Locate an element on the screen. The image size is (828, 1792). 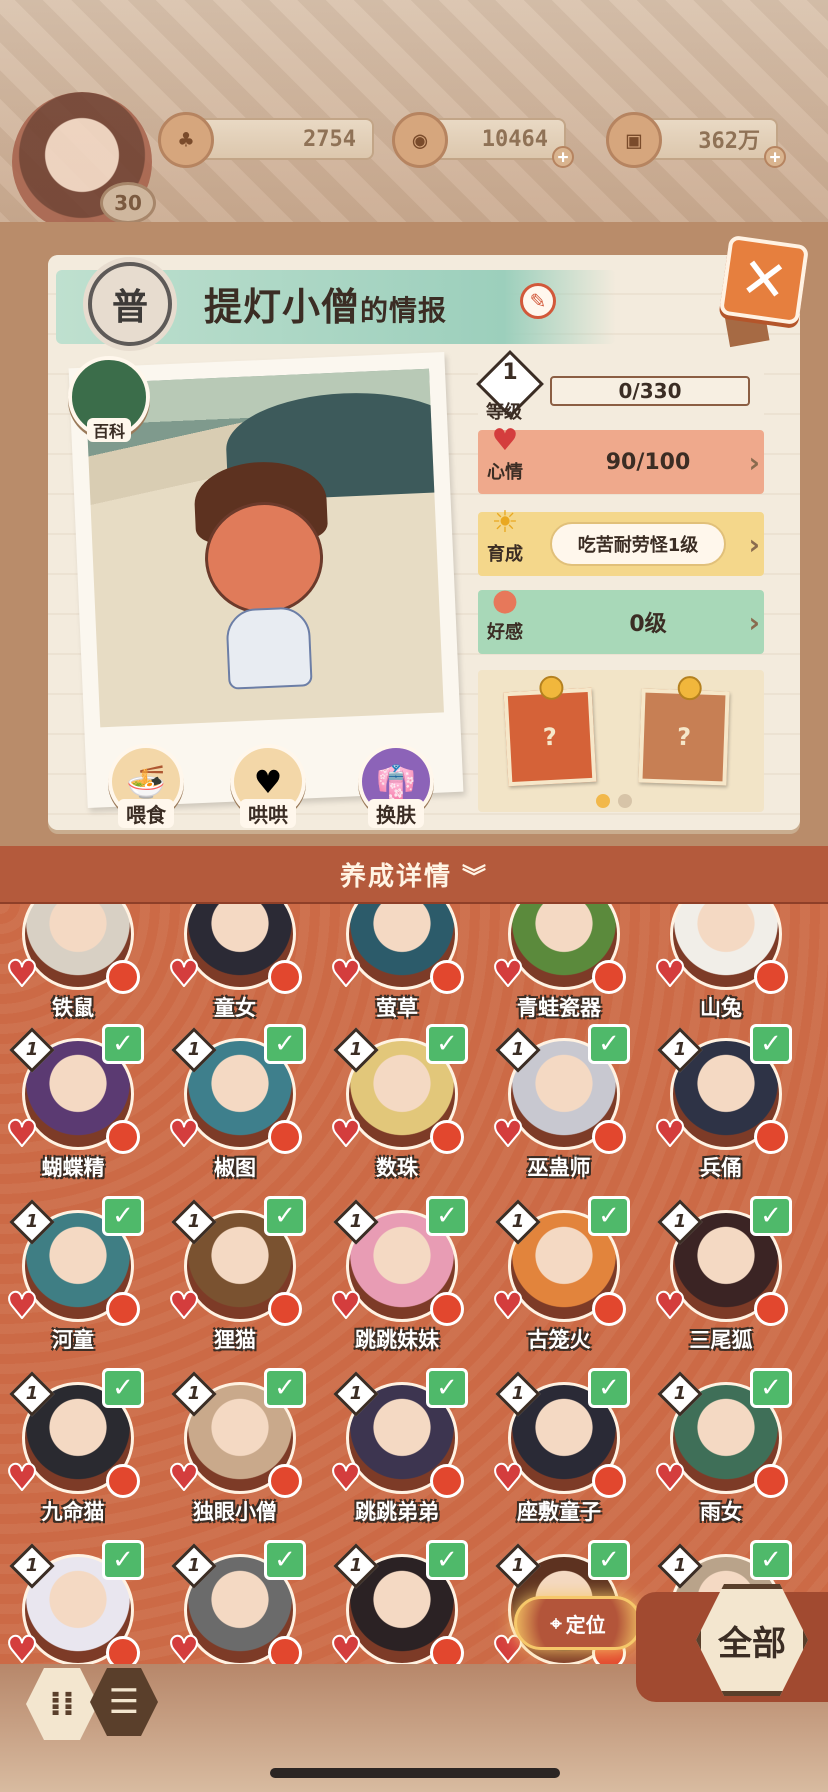
character-cell: ♥ 青蛙瓷器 is located at coordinates (559, 967).